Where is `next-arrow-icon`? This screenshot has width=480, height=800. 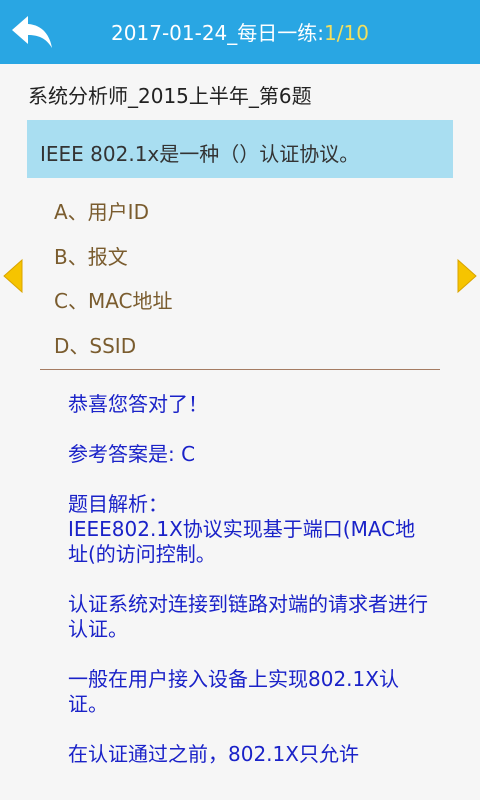 next-arrow-icon is located at coordinates (467, 276).